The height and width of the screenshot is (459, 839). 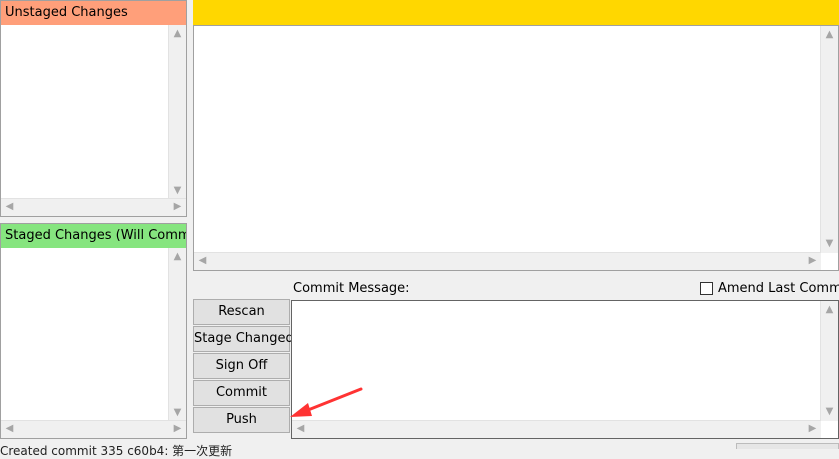 What do you see at coordinates (778, 288) in the screenshot?
I see `amend-label: Amend Last Commit` at bounding box center [778, 288].